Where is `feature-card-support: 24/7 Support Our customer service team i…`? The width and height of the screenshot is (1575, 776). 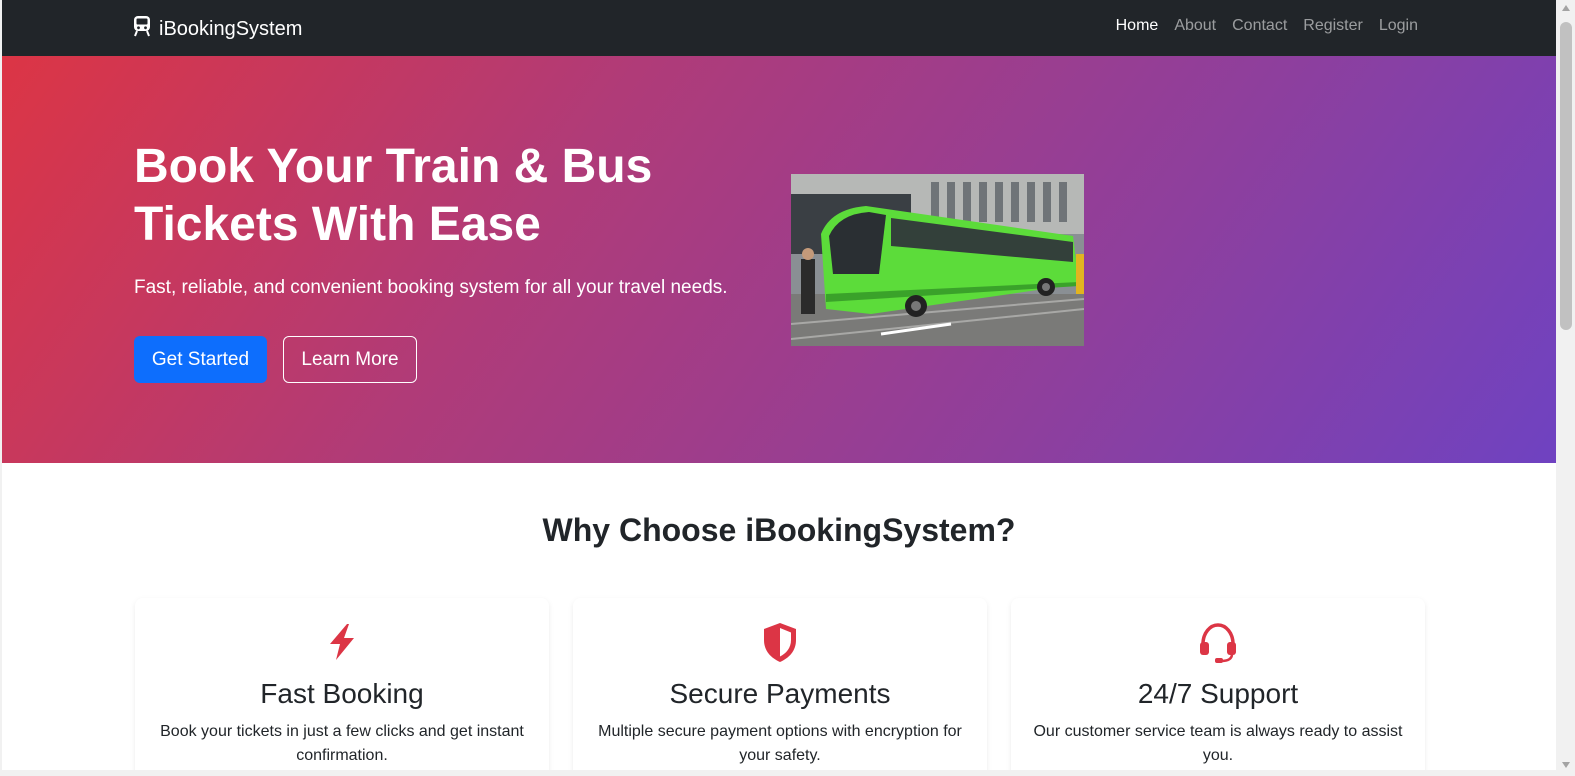 feature-card-support: 24/7 Support Our customer service team i… is located at coordinates (1218, 684).